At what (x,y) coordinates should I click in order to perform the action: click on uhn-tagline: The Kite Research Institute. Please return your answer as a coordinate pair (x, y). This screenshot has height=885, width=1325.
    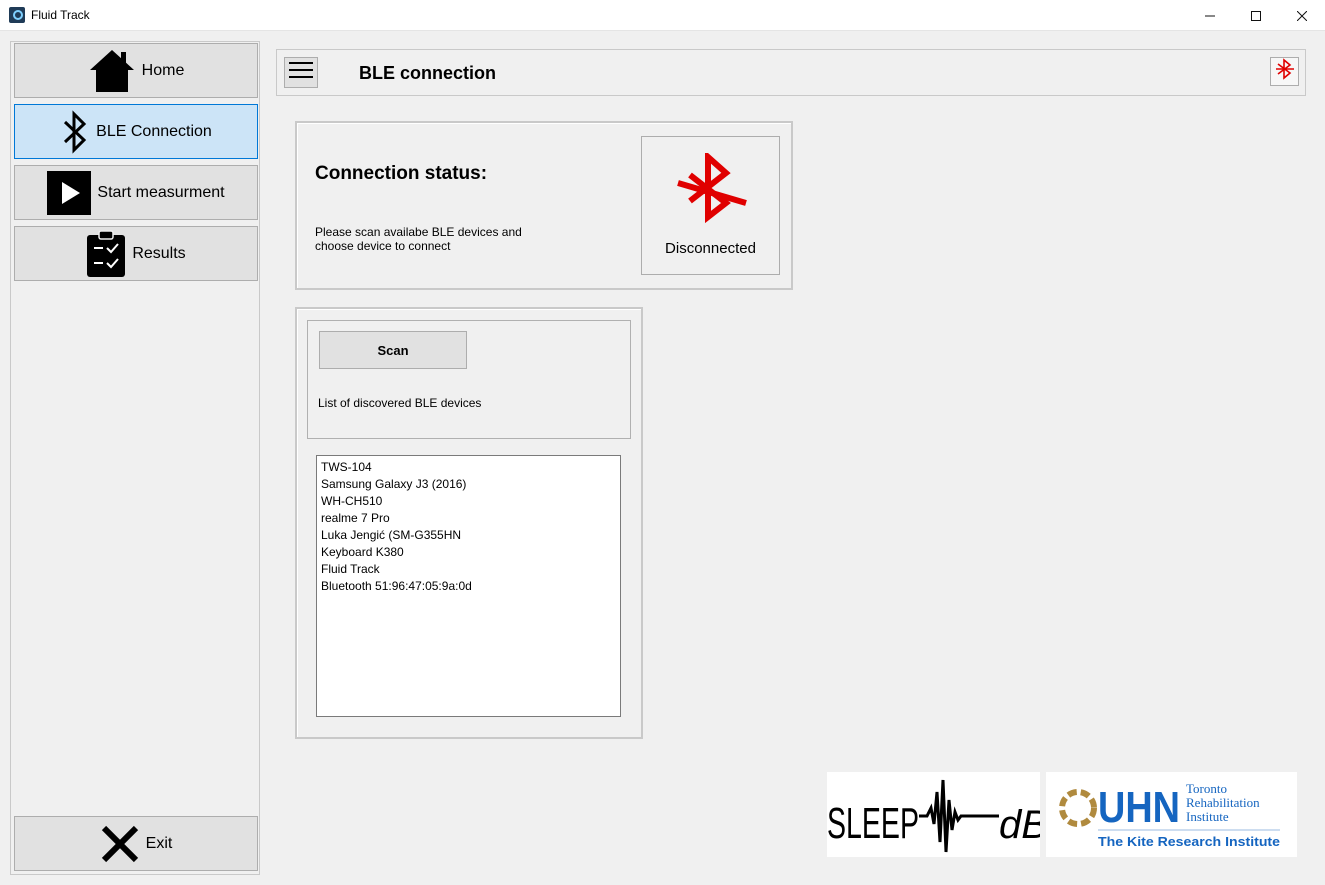
    Looking at the image, I should click on (1189, 841).